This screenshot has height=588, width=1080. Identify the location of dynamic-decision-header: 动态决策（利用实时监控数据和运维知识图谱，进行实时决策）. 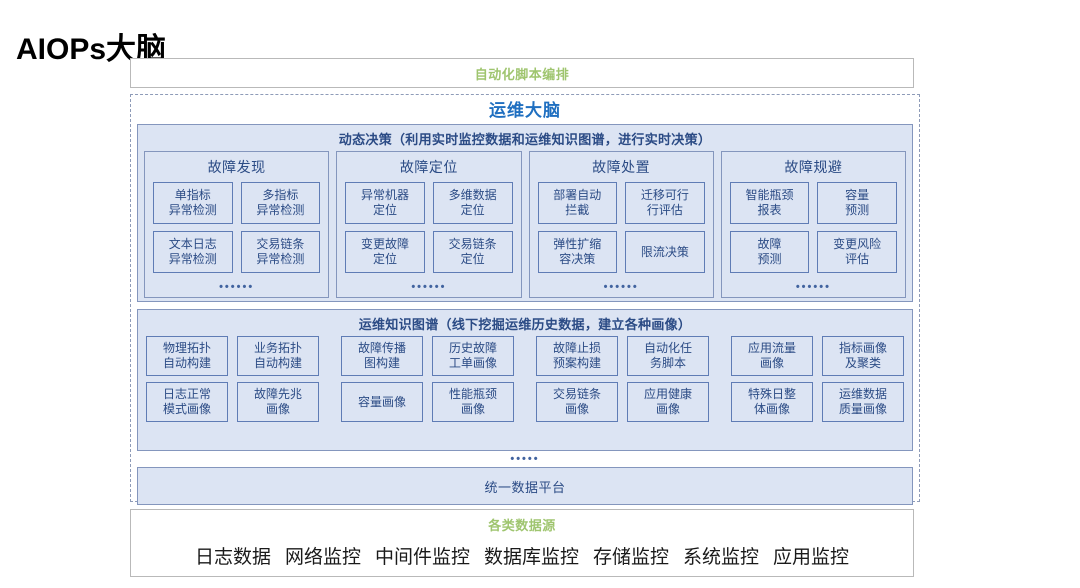
(525, 139).